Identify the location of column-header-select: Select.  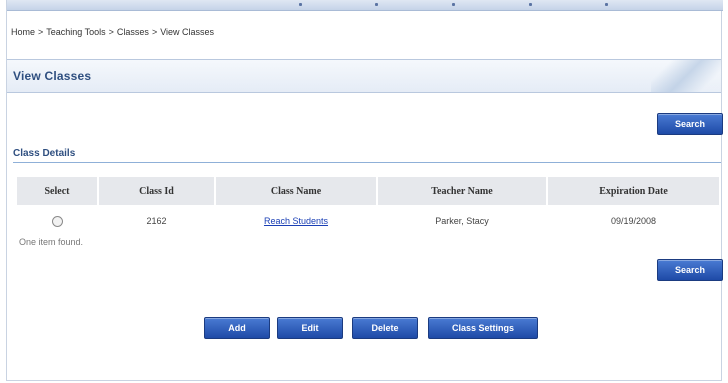
(57, 191).